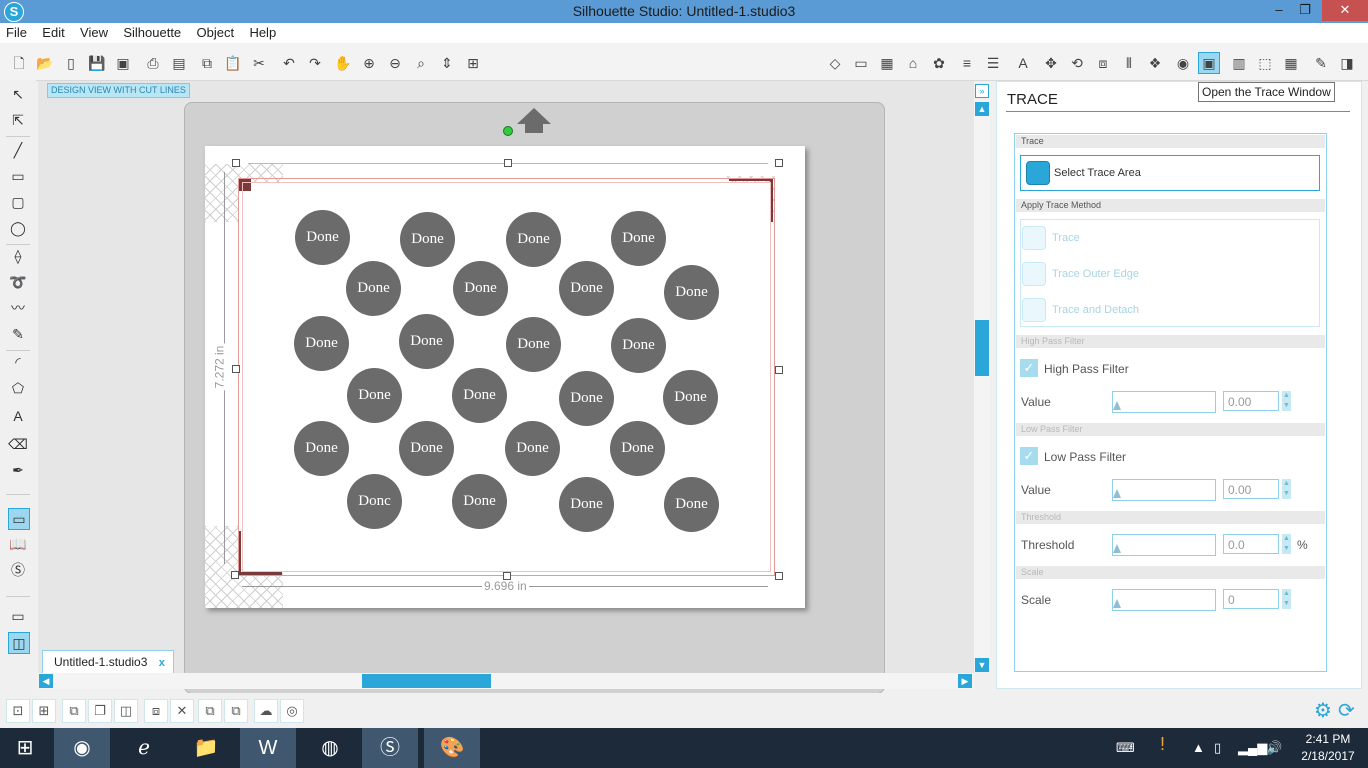 Image resolution: width=1368 pixels, height=768 pixels. Describe the element at coordinates (1345, 10) in the screenshot. I see `close-button: ✕` at that location.